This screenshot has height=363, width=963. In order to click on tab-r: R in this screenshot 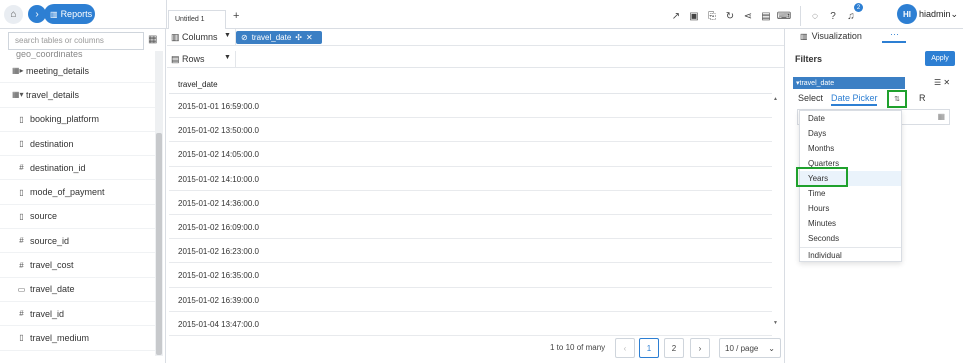, I will do `click(922, 98)`.